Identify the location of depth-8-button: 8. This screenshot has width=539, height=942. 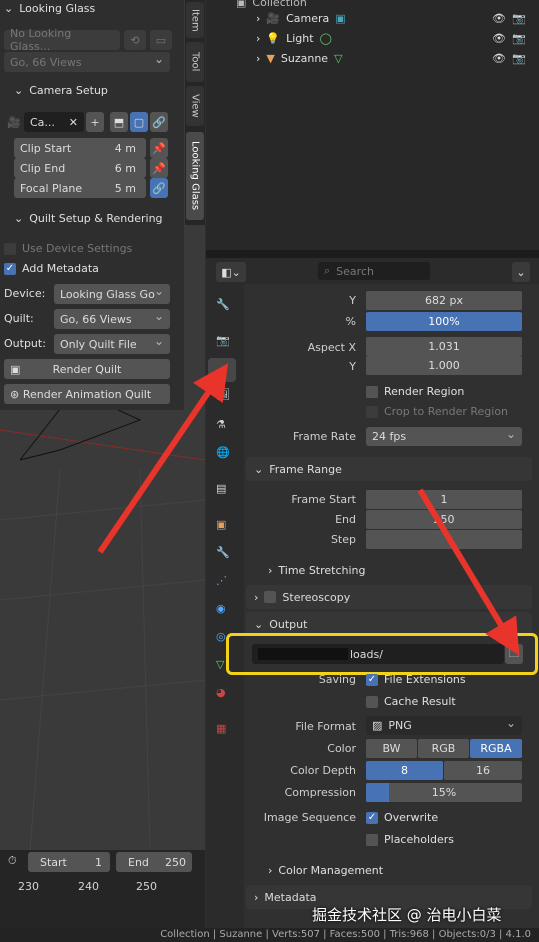
(404, 770).